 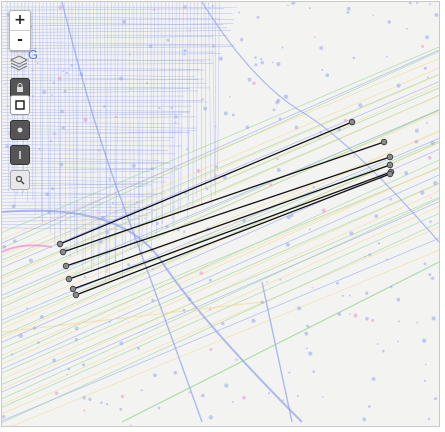 I want to click on point-tool-icon, so click(x=20, y=130).